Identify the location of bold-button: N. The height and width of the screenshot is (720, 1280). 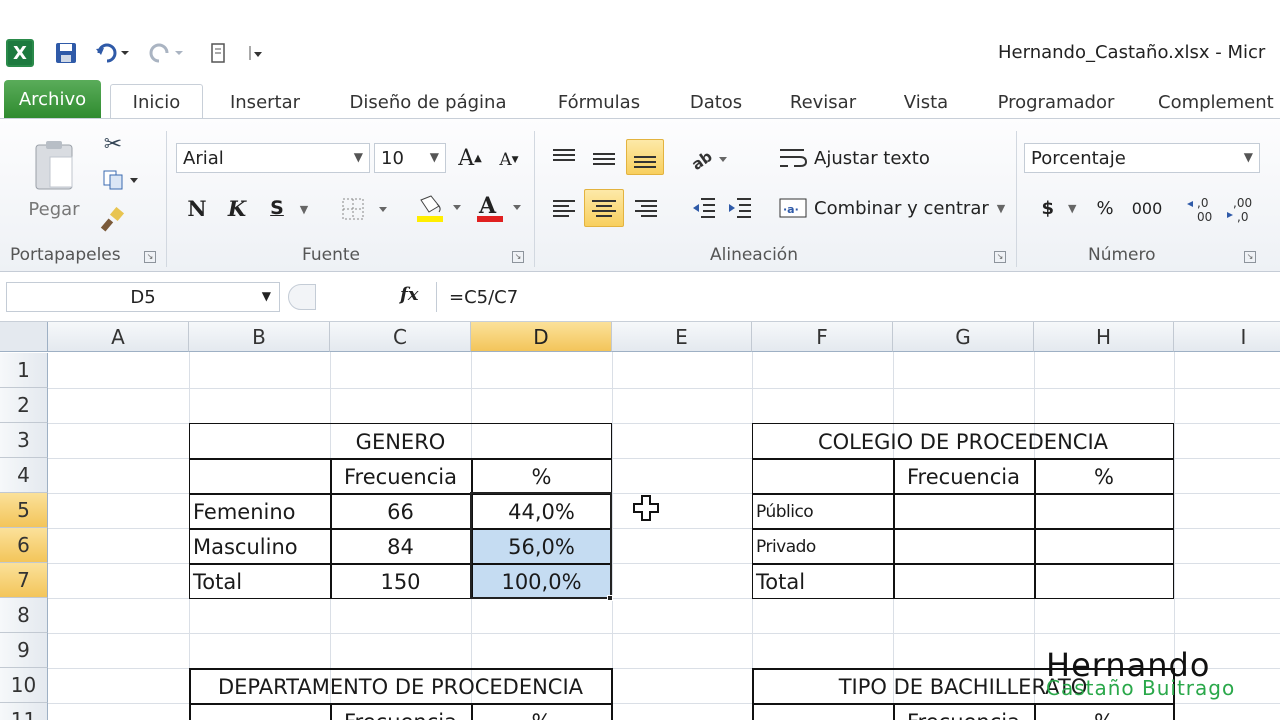
(197, 208).